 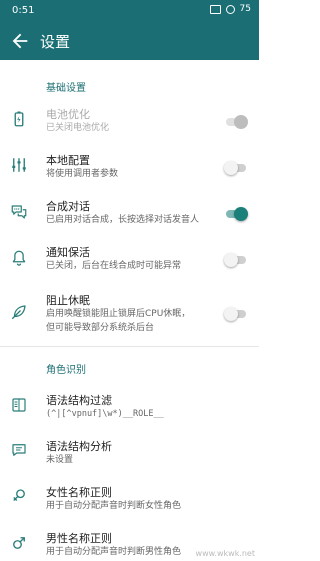 I want to click on setting-local-config: 本地配置 将使用调用者参数, so click(x=129, y=168).